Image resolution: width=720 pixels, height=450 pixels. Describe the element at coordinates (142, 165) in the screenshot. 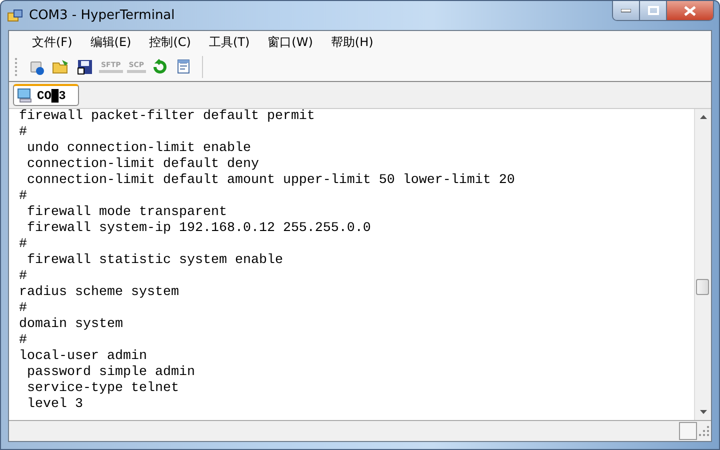

I see `terminal-line: connection-limit default deny` at that location.